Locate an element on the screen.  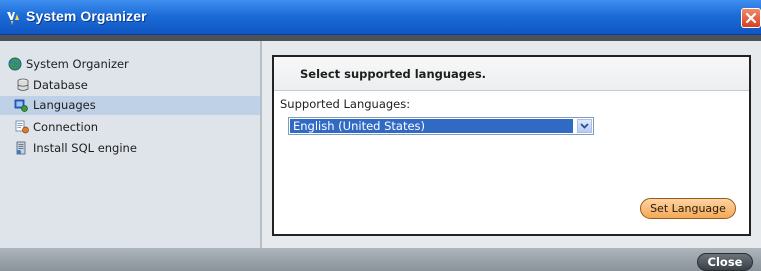
chevron-down-icon is located at coordinates (584, 126).